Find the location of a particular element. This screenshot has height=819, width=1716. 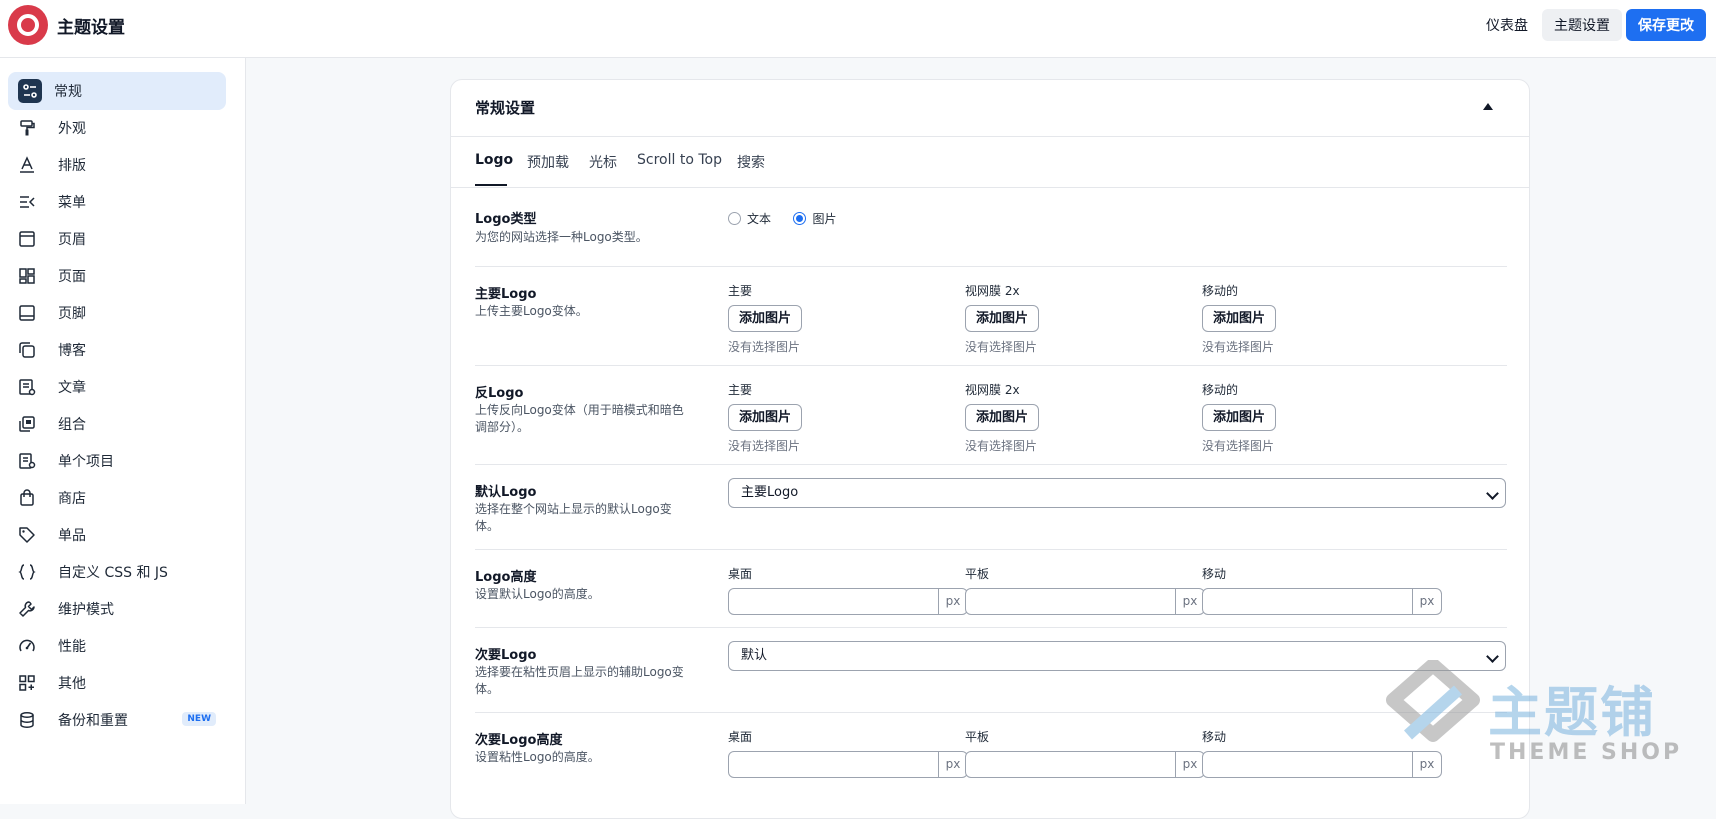

sidebar-item-label: 页脚 is located at coordinates (72, 314).